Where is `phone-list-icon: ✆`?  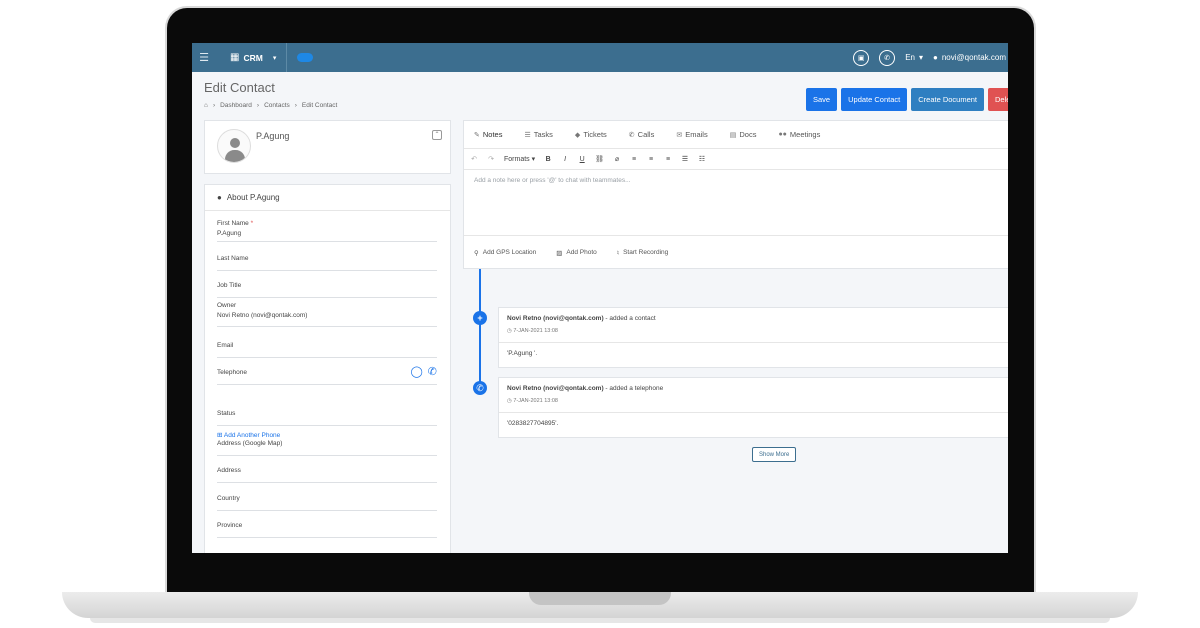
phone-list-icon: ✆ is located at coordinates (887, 57).